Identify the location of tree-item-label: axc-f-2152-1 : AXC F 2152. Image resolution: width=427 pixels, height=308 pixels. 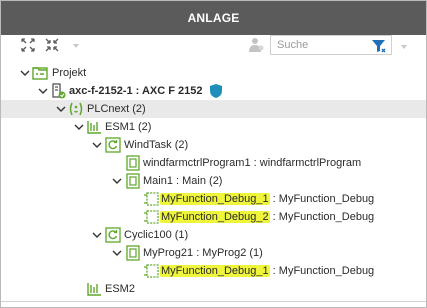
(136, 91).